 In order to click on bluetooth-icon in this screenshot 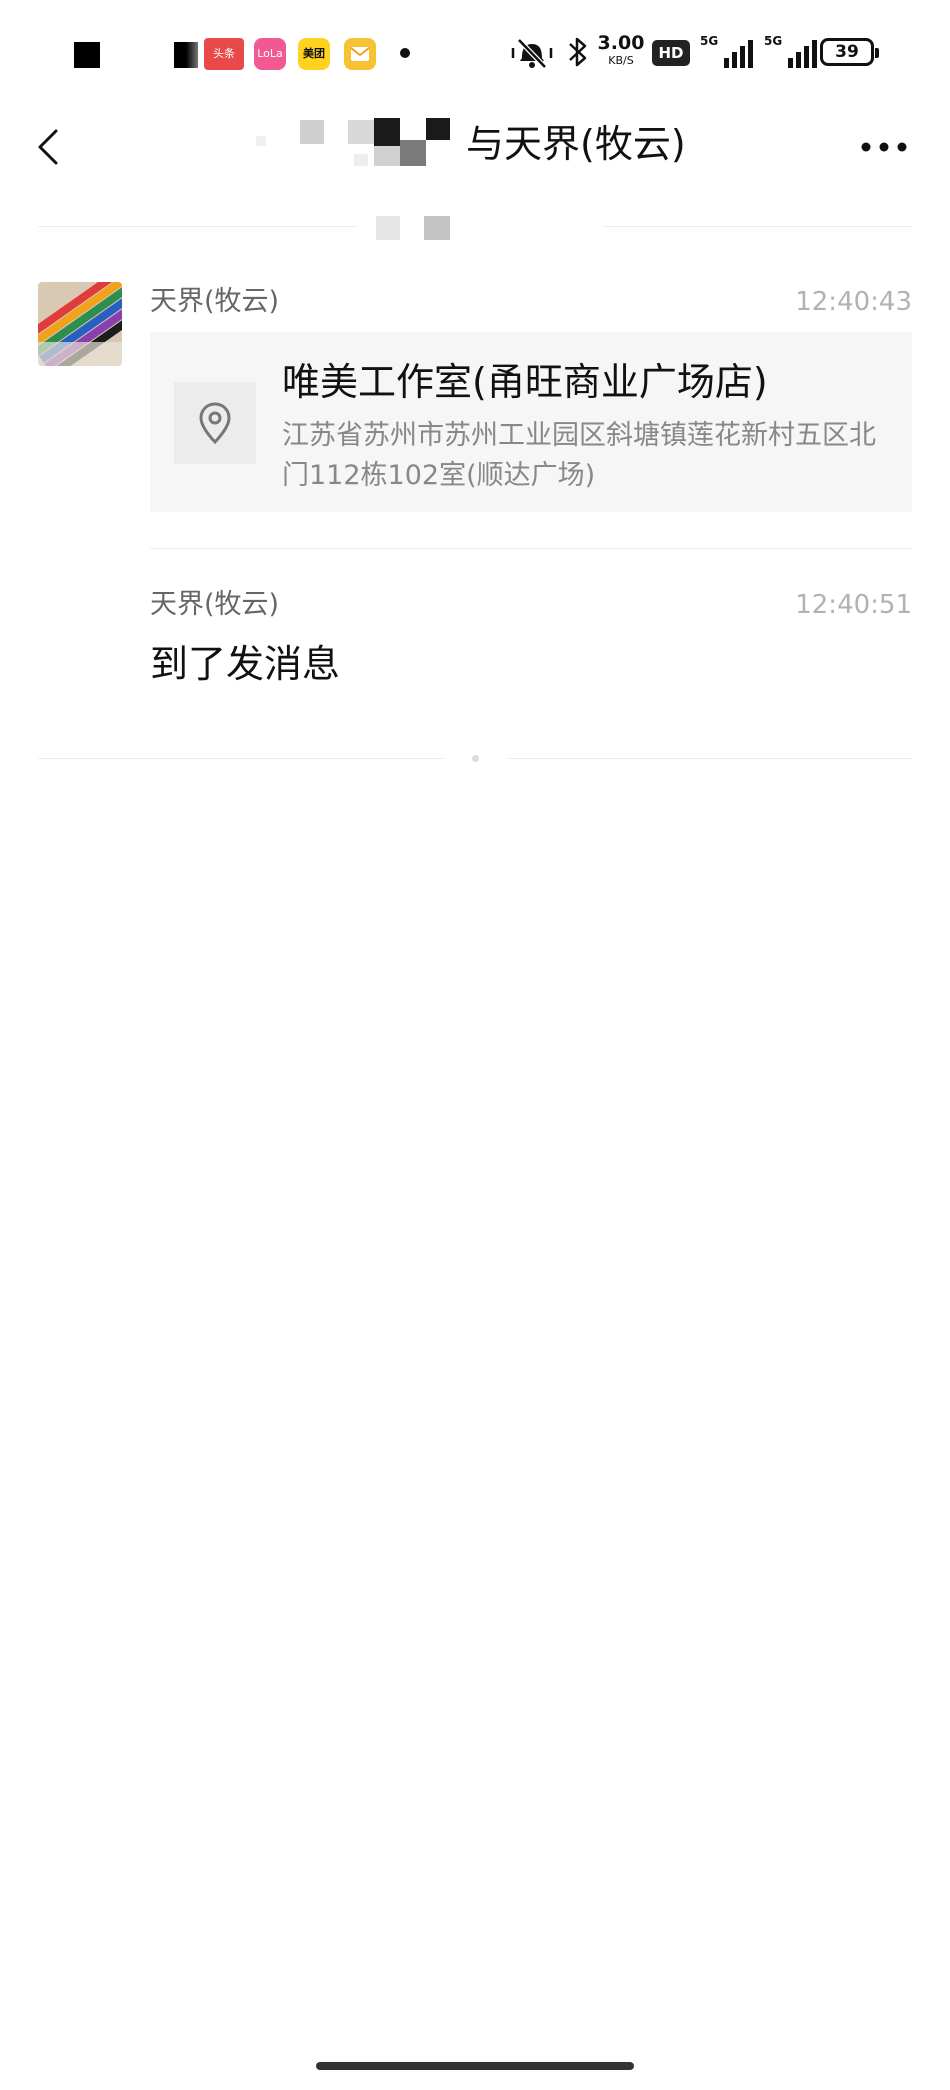, I will do `click(578, 52)`.